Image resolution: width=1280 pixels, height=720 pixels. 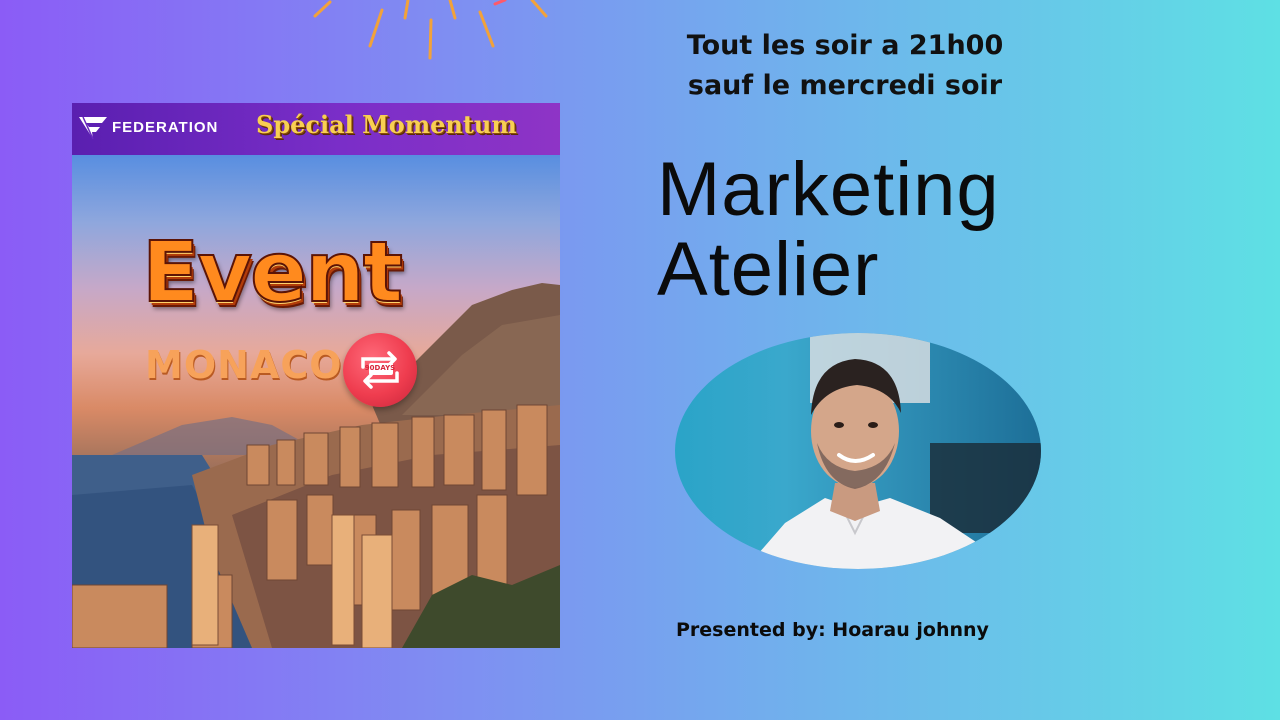 What do you see at coordinates (858, 451) in the screenshot?
I see `presenter-portrait` at bounding box center [858, 451].